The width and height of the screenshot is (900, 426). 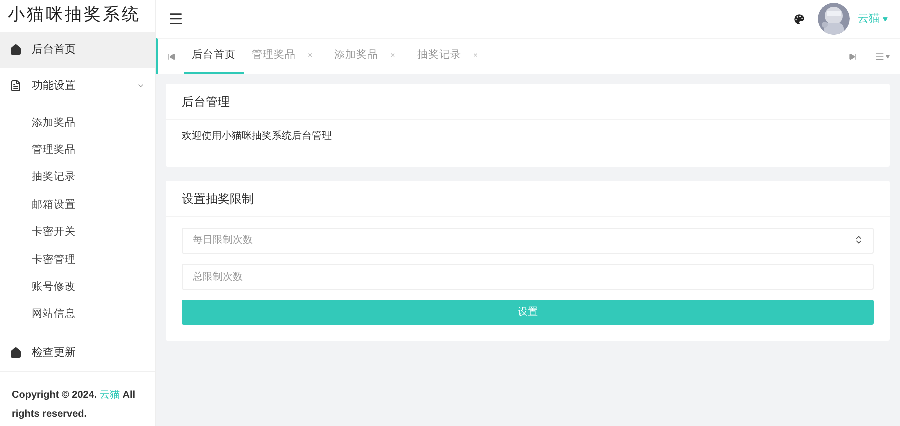 I want to click on scroll-right-icon, so click(x=853, y=56).